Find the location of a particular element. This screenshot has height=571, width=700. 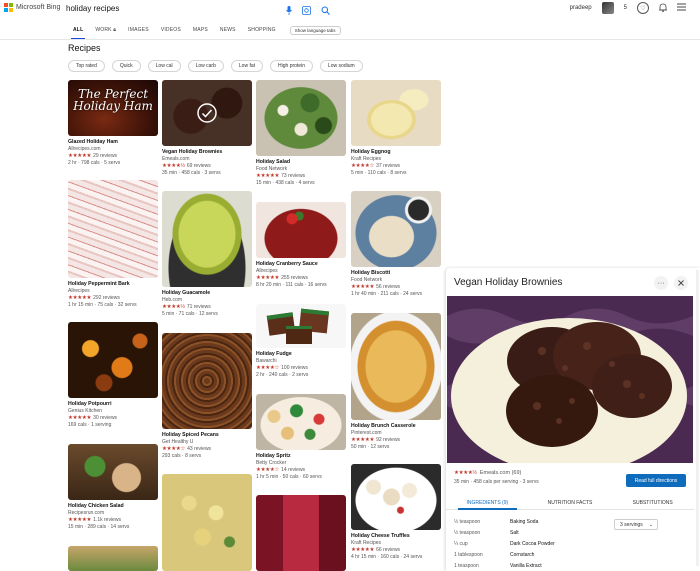

microphone-icon is located at coordinates (289, 11).